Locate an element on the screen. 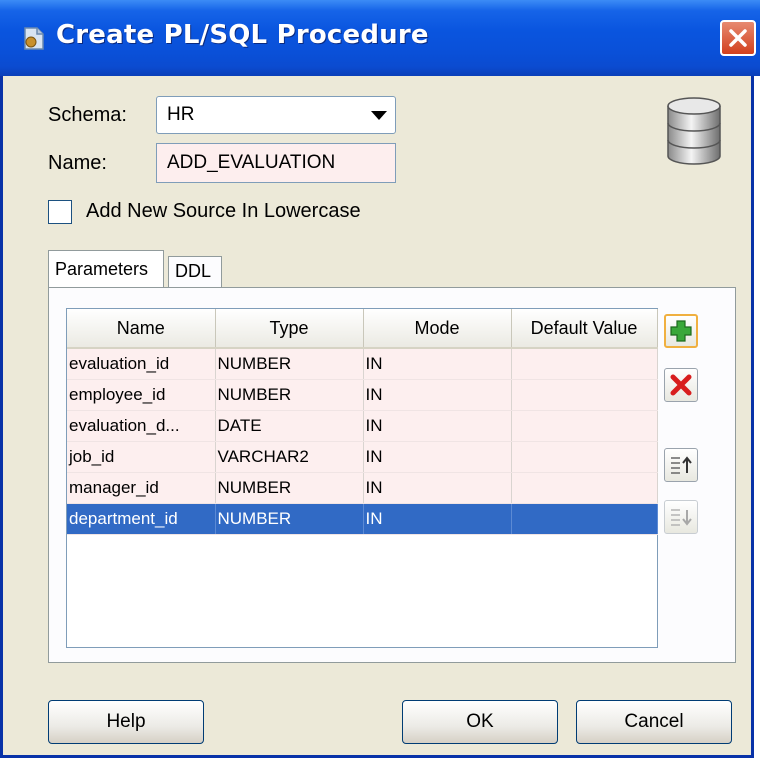 Image resolution: width=760 pixels, height=762 pixels. close-icon is located at coordinates (738, 38).